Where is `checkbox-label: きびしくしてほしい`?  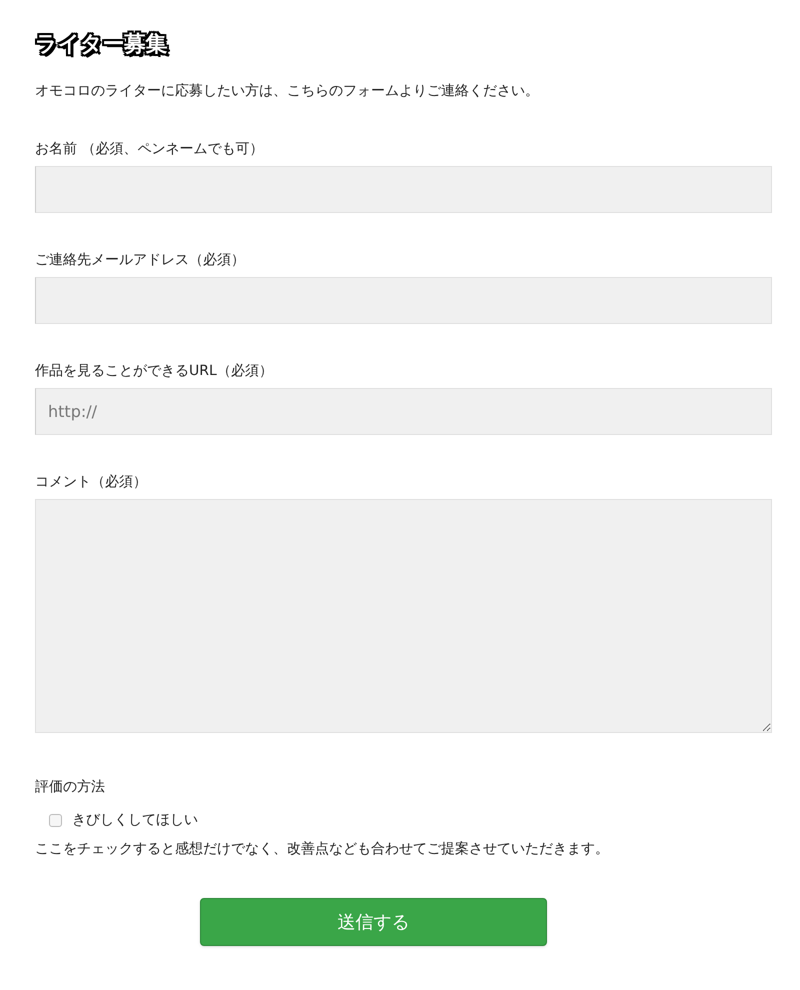 checkbox-label: きびしくしてほしい is located at coordinates (135, 820).